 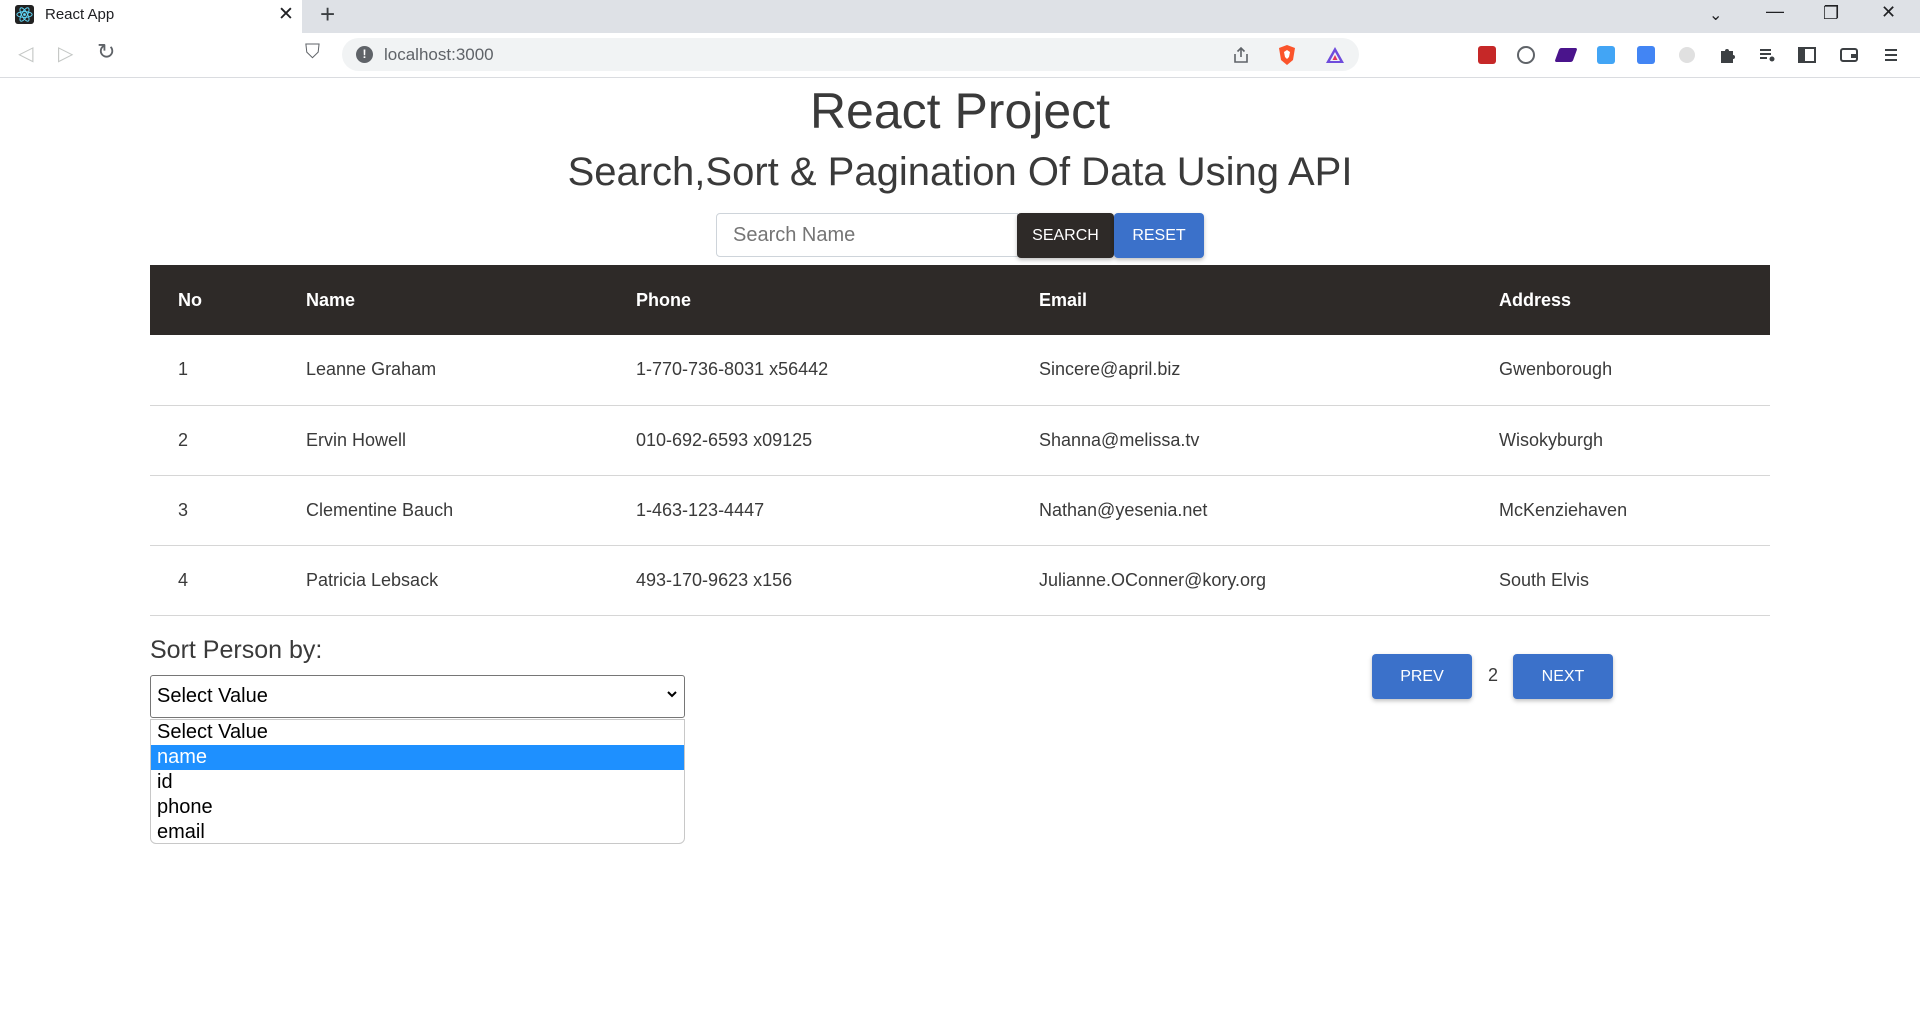 What do you see at coordinates (867, 235) in the screenshot?
I see `search-input` at bounding box center [867, 235].